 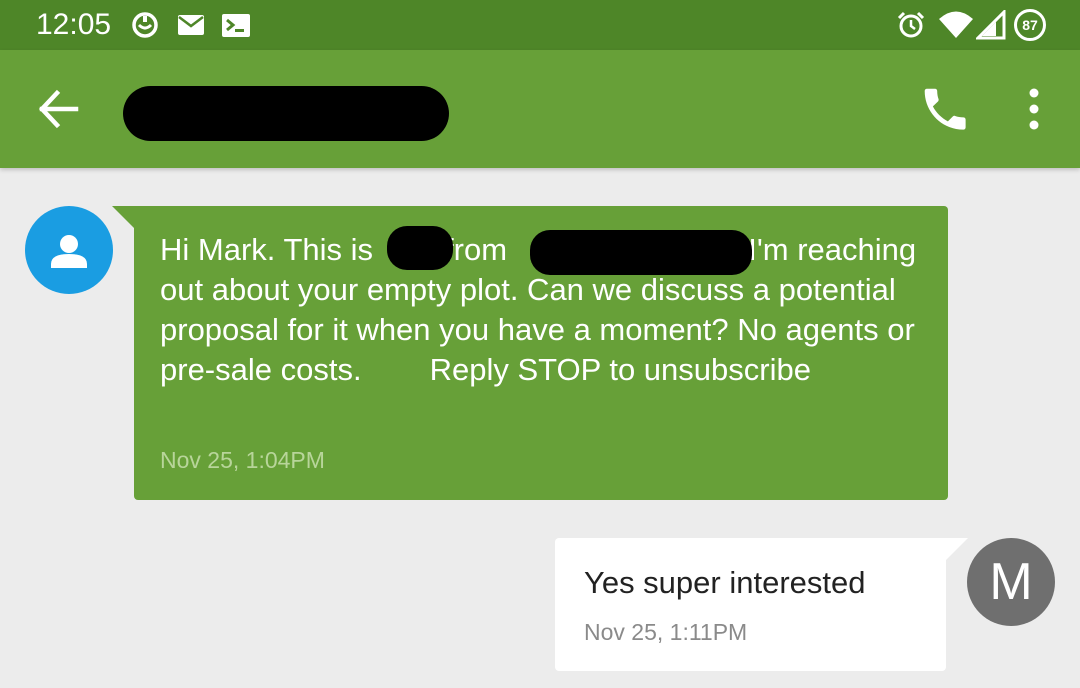 What do you see at coordinates (236, 25) in the screenshot?
I see `terminal-icon` at bounding box center [236, 25].